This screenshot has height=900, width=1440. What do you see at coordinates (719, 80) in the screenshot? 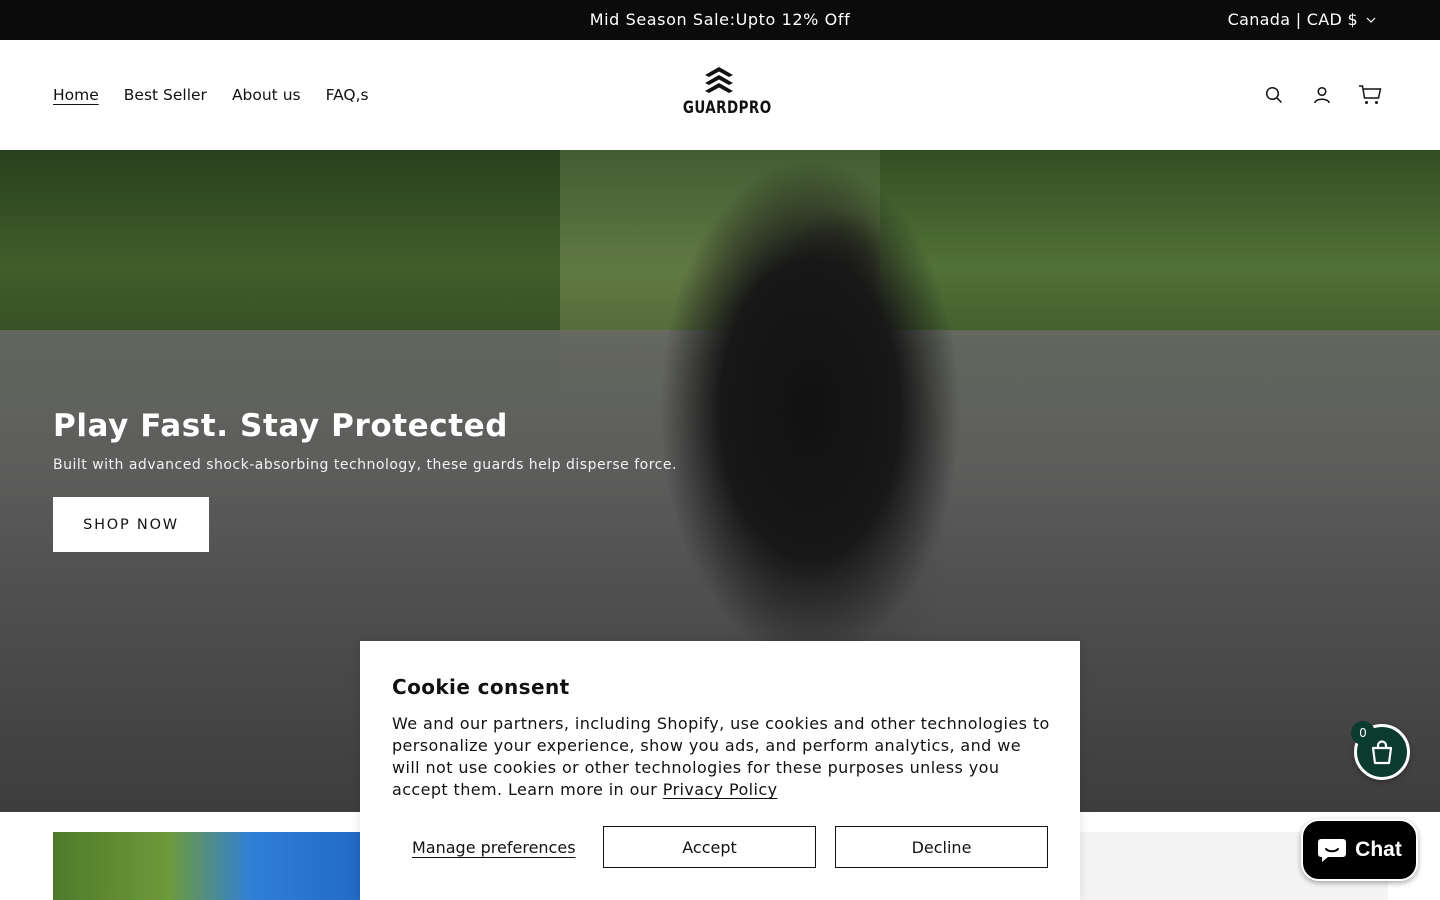
I see `logo-mark-icon` at bounding box center [719, 80].